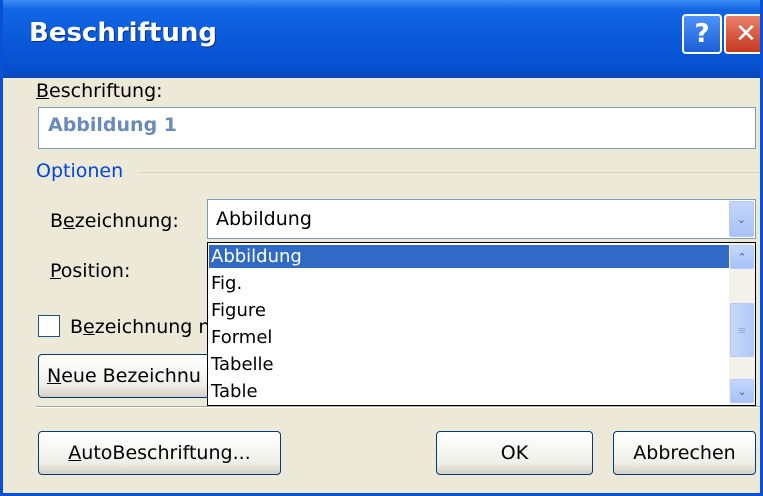  I want to click on label-type-combobox: Abbildung ⌄, so click(481, 219).